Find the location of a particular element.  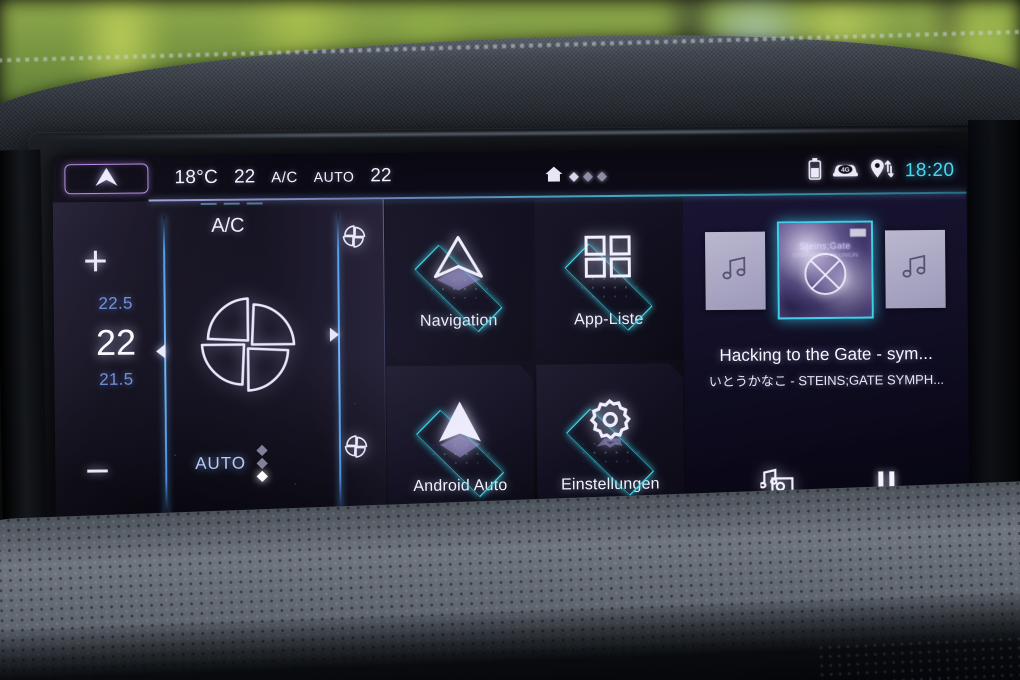

album-art-next is located at coordinates (915, 269).